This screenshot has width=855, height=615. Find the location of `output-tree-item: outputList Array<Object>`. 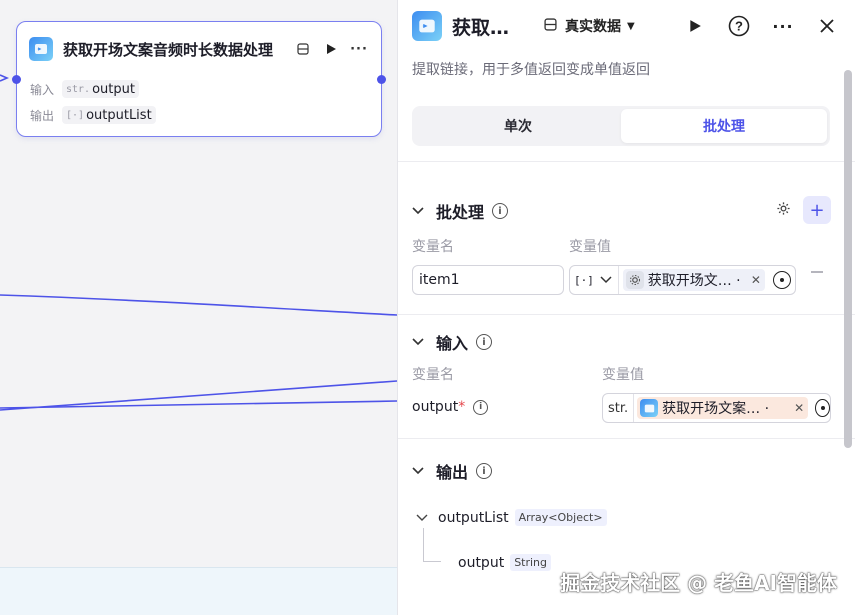

output-tree-item: outputList Array<Object> is located at coordinates (511, 517).